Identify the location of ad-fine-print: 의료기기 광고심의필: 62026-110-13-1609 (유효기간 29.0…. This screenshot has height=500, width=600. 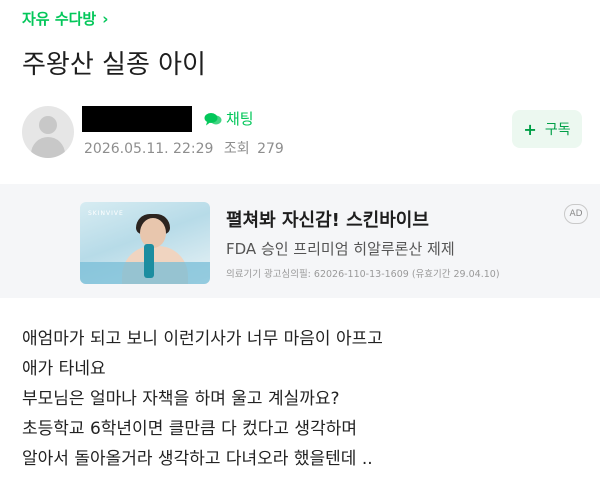
(363, 274).